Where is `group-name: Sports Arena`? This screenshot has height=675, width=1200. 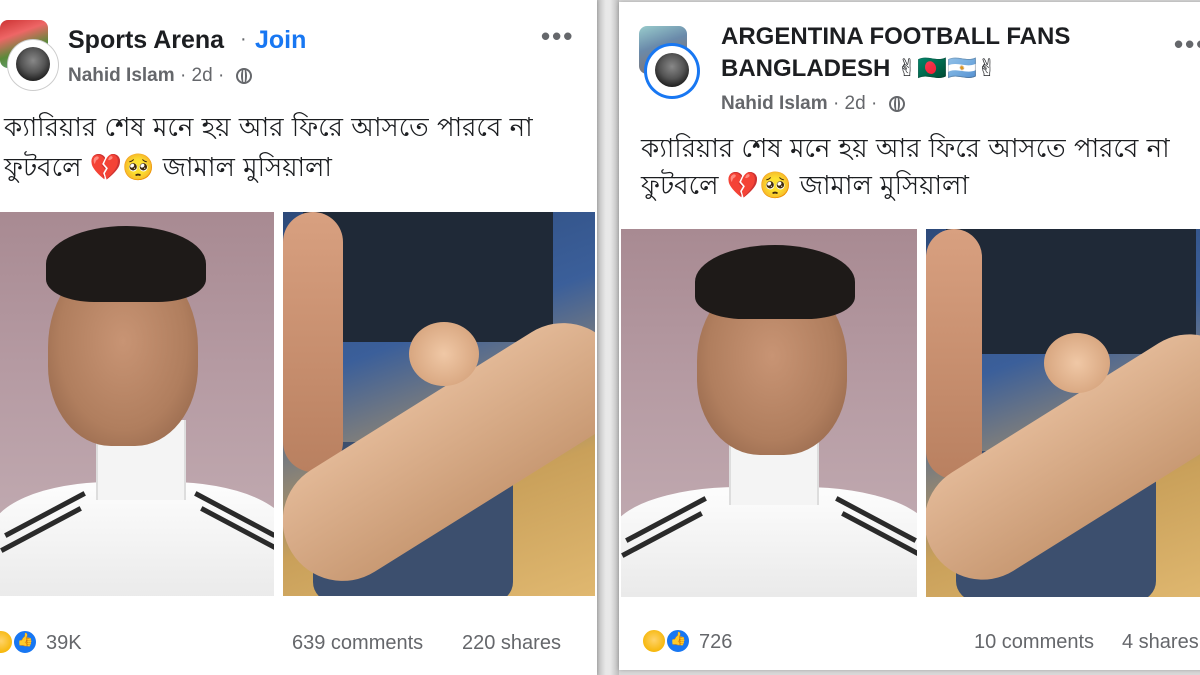
group-name: Sports Arena is located at coordinates (146, 40).